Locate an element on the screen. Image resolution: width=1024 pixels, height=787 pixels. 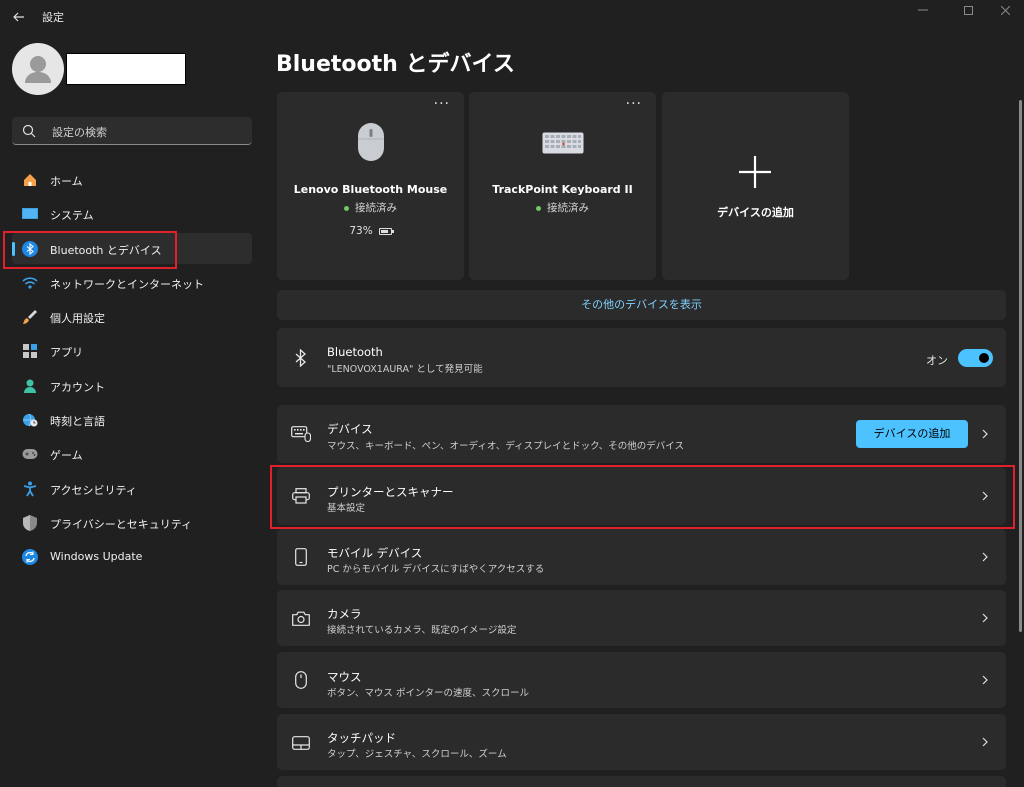
update-icon is located at coordinates (30, 557).